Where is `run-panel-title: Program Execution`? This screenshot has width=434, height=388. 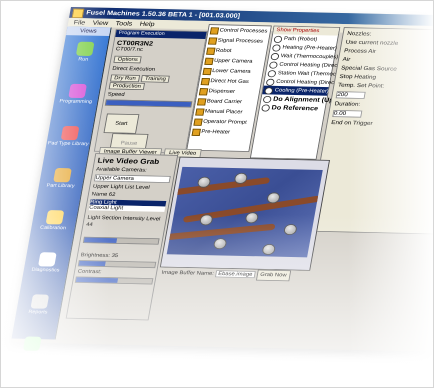
run-panel-title: Program Execution is located at coordinates (161, 34).